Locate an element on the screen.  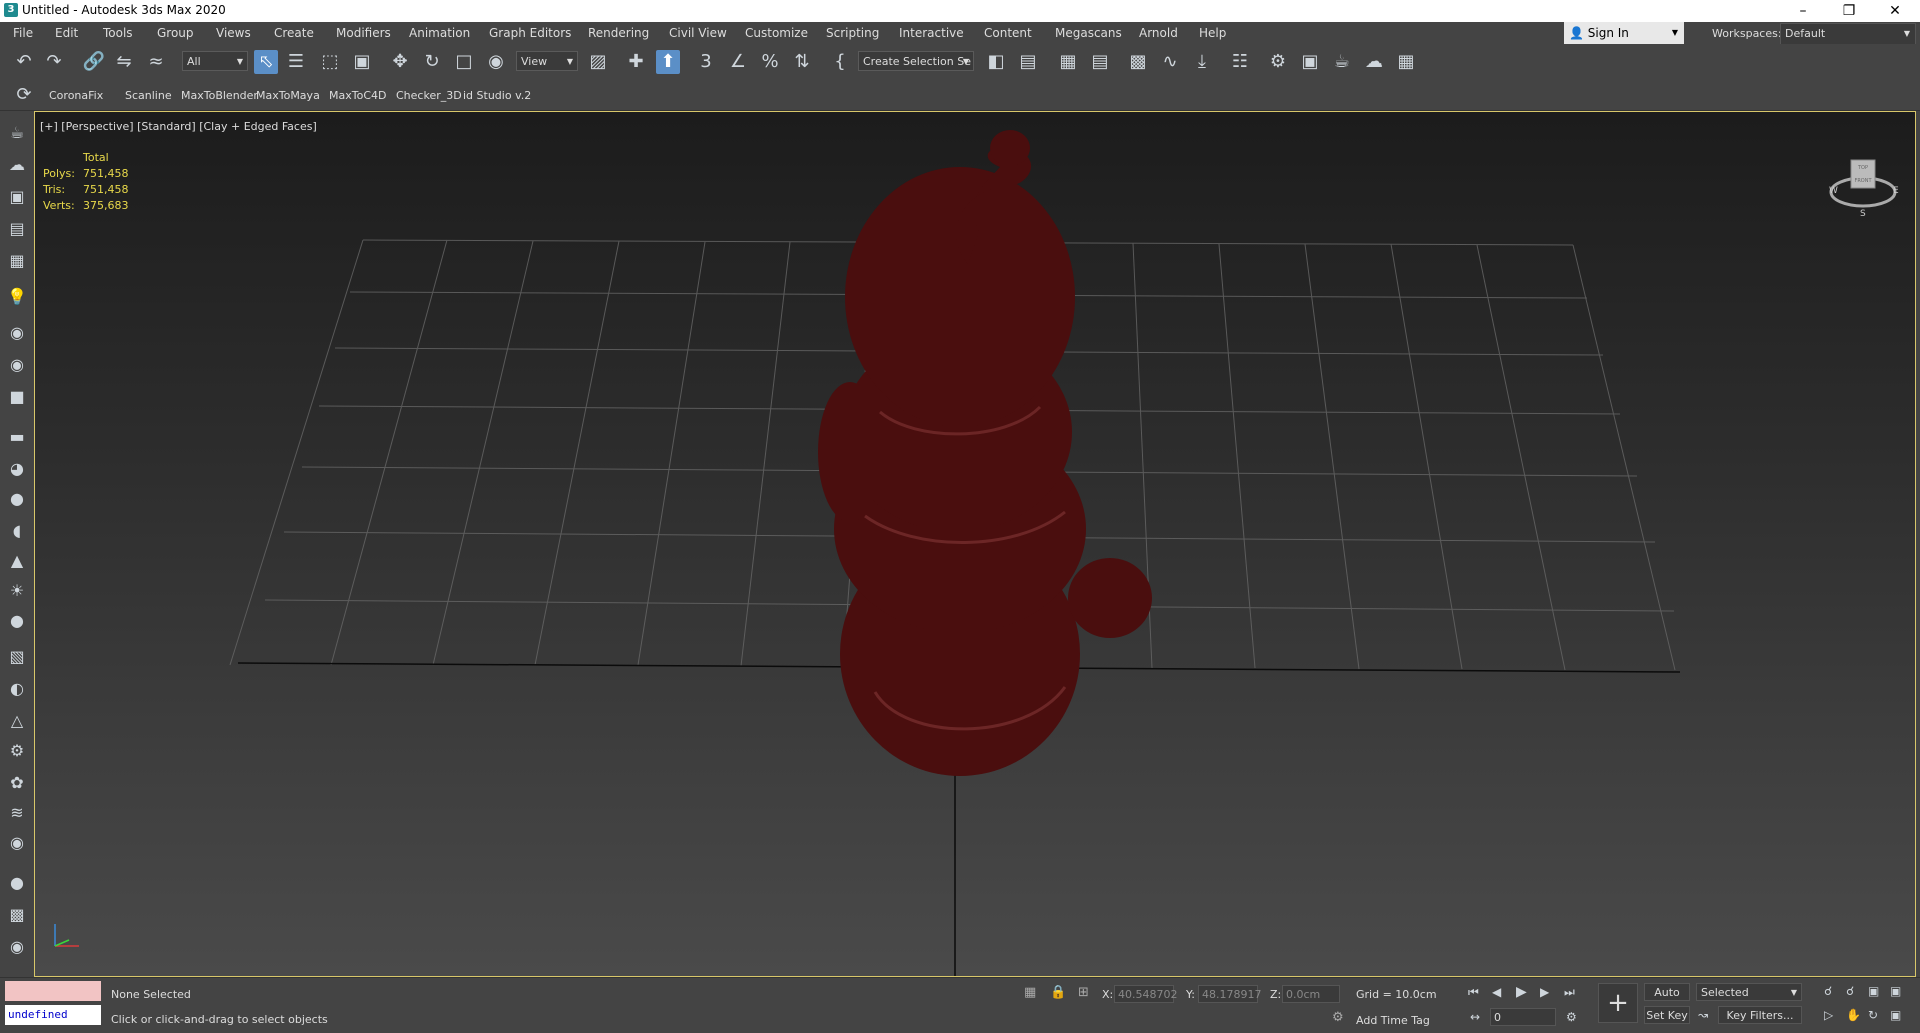
add-time-tag: Add Time Tag is located at coordinates (1393, 1020).